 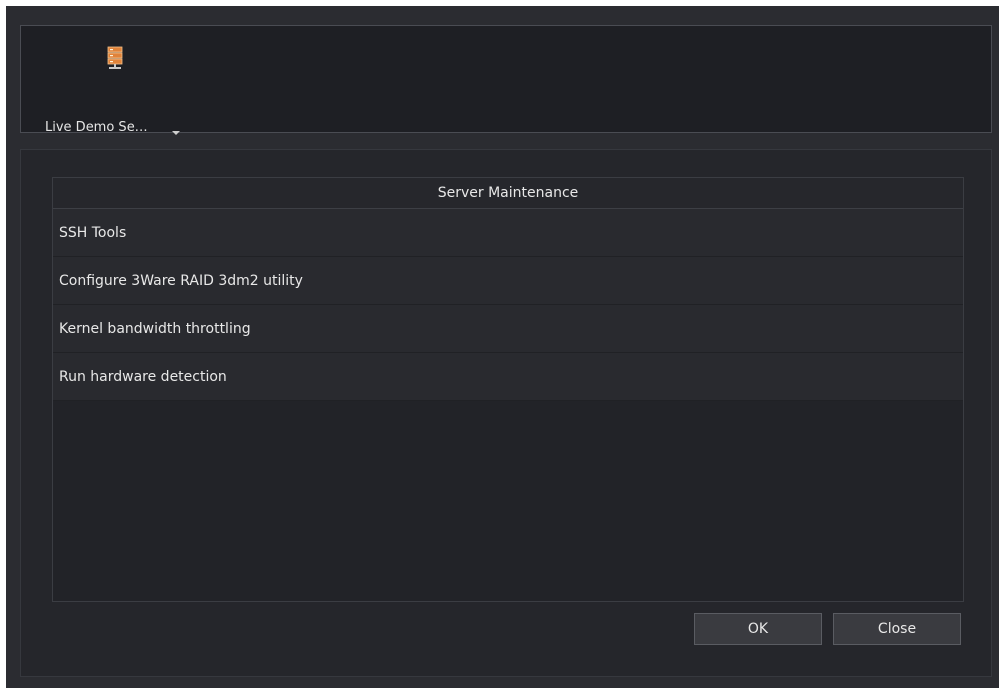 What do you see at coordinates (508, 281) in the screenshot?
I see `list-item-configure-raid: Configure 3Ware RAID 3dm2 utility` at bounding box center [508, 281].